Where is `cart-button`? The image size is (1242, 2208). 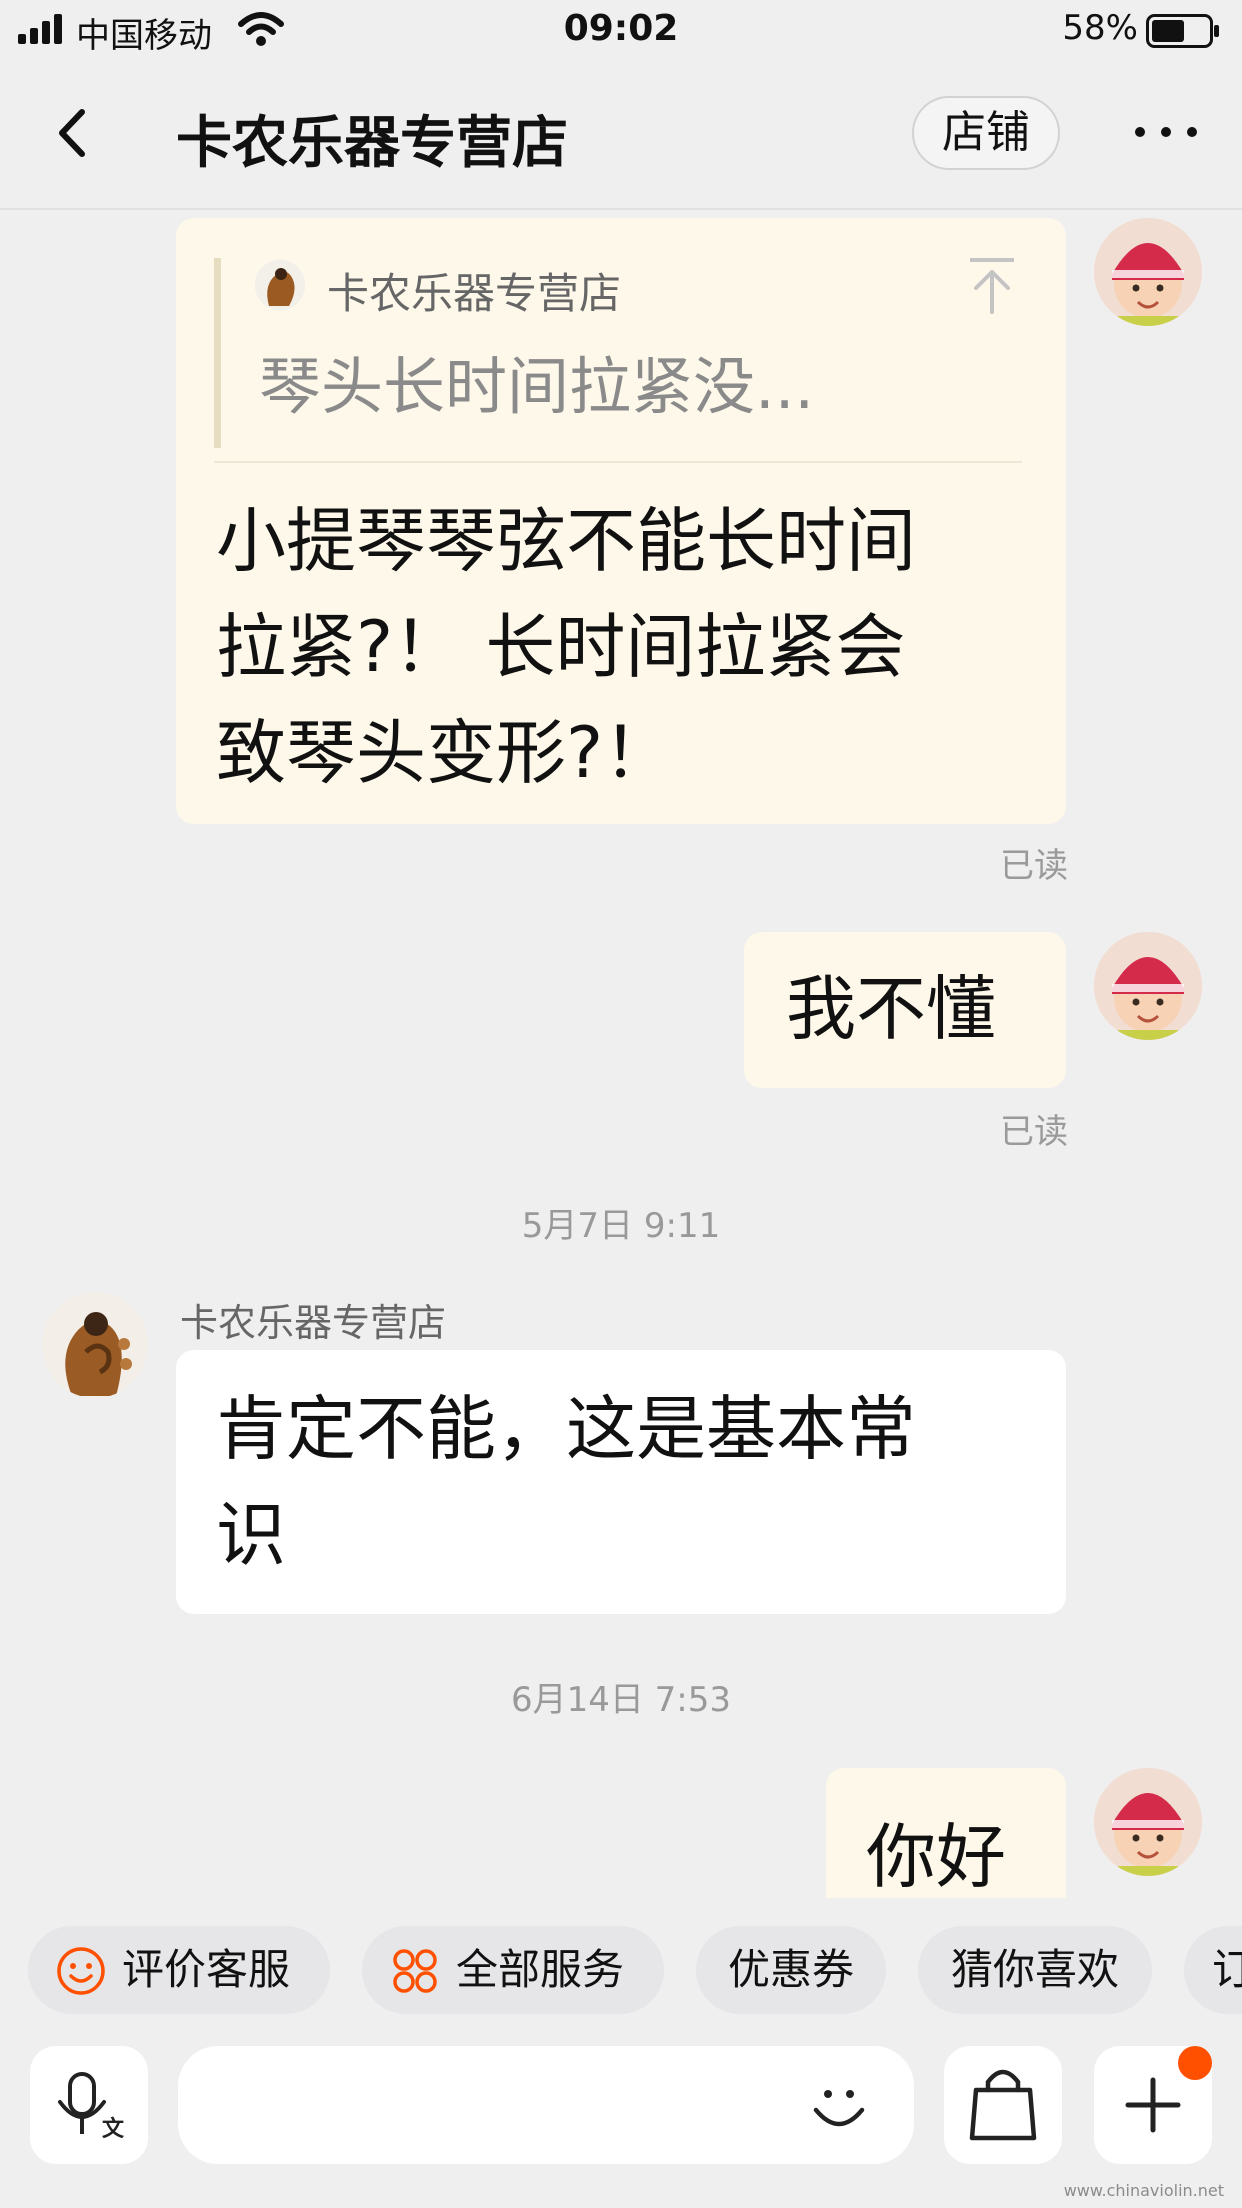 cart-button is located at coordinates (1003, 2105).